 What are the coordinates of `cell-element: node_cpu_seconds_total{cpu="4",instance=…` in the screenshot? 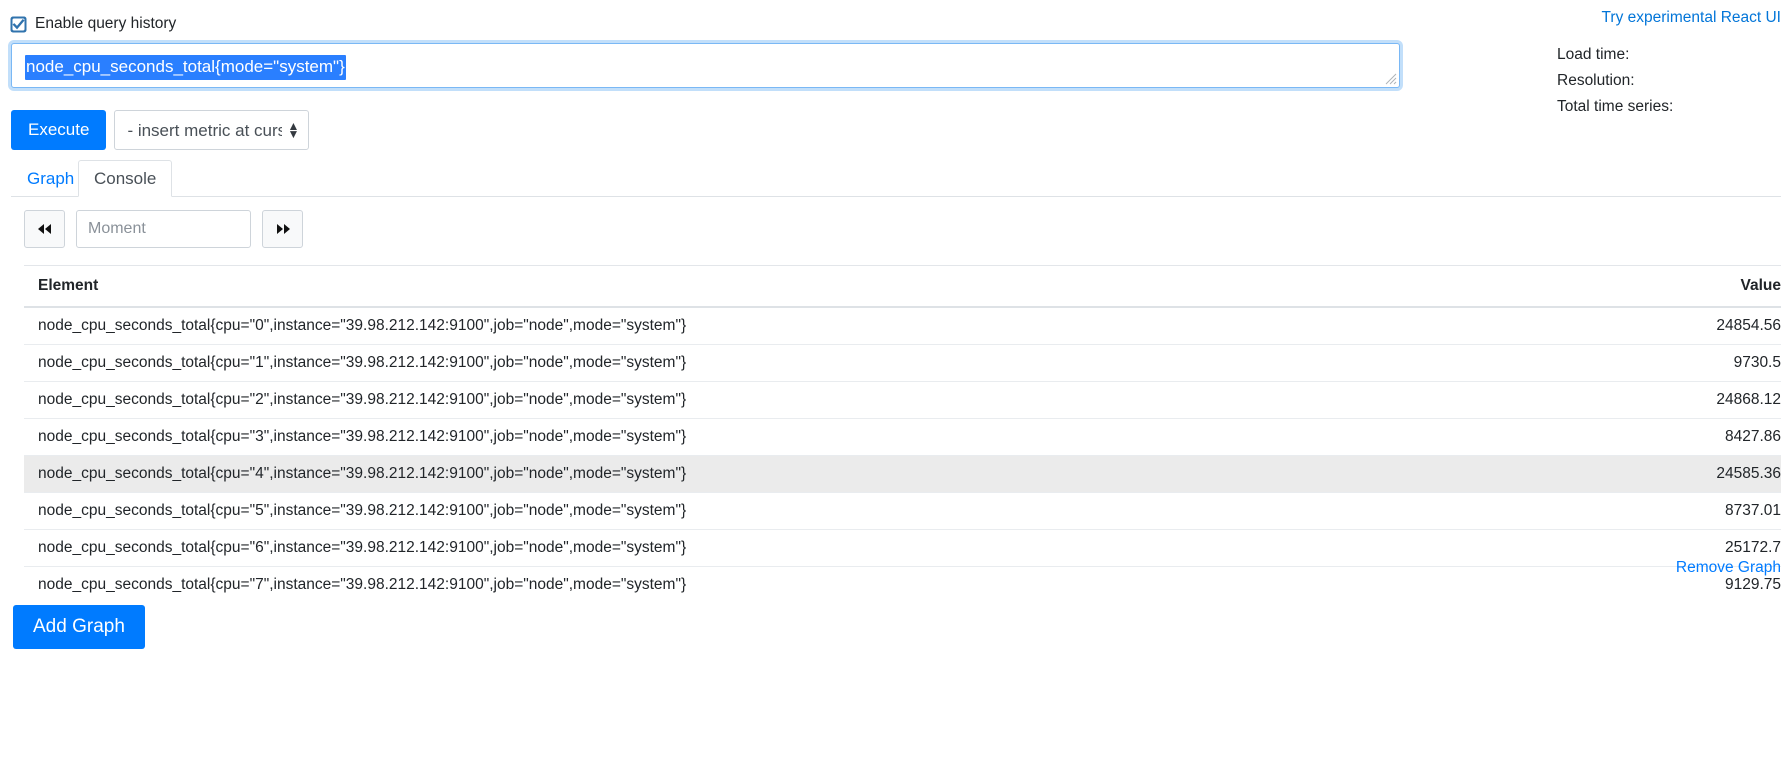 It's located at (748, 474).